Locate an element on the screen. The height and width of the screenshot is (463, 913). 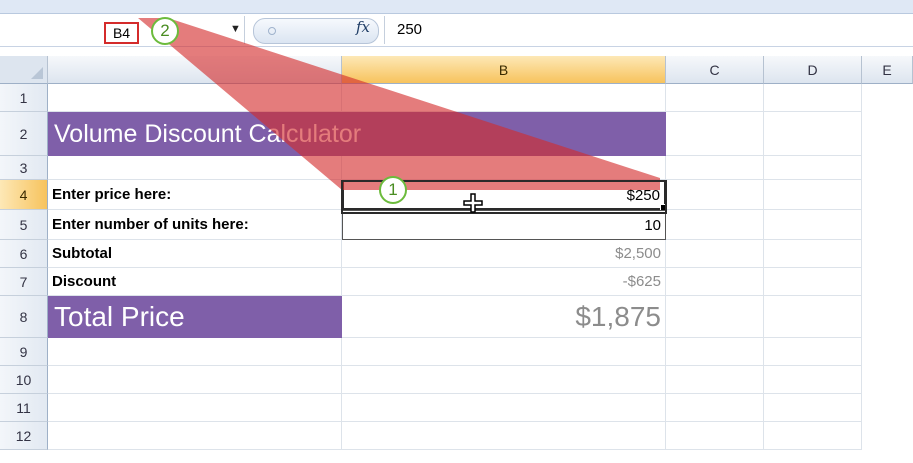
insert-function-icon: fx is located at coordinates (363, 27).